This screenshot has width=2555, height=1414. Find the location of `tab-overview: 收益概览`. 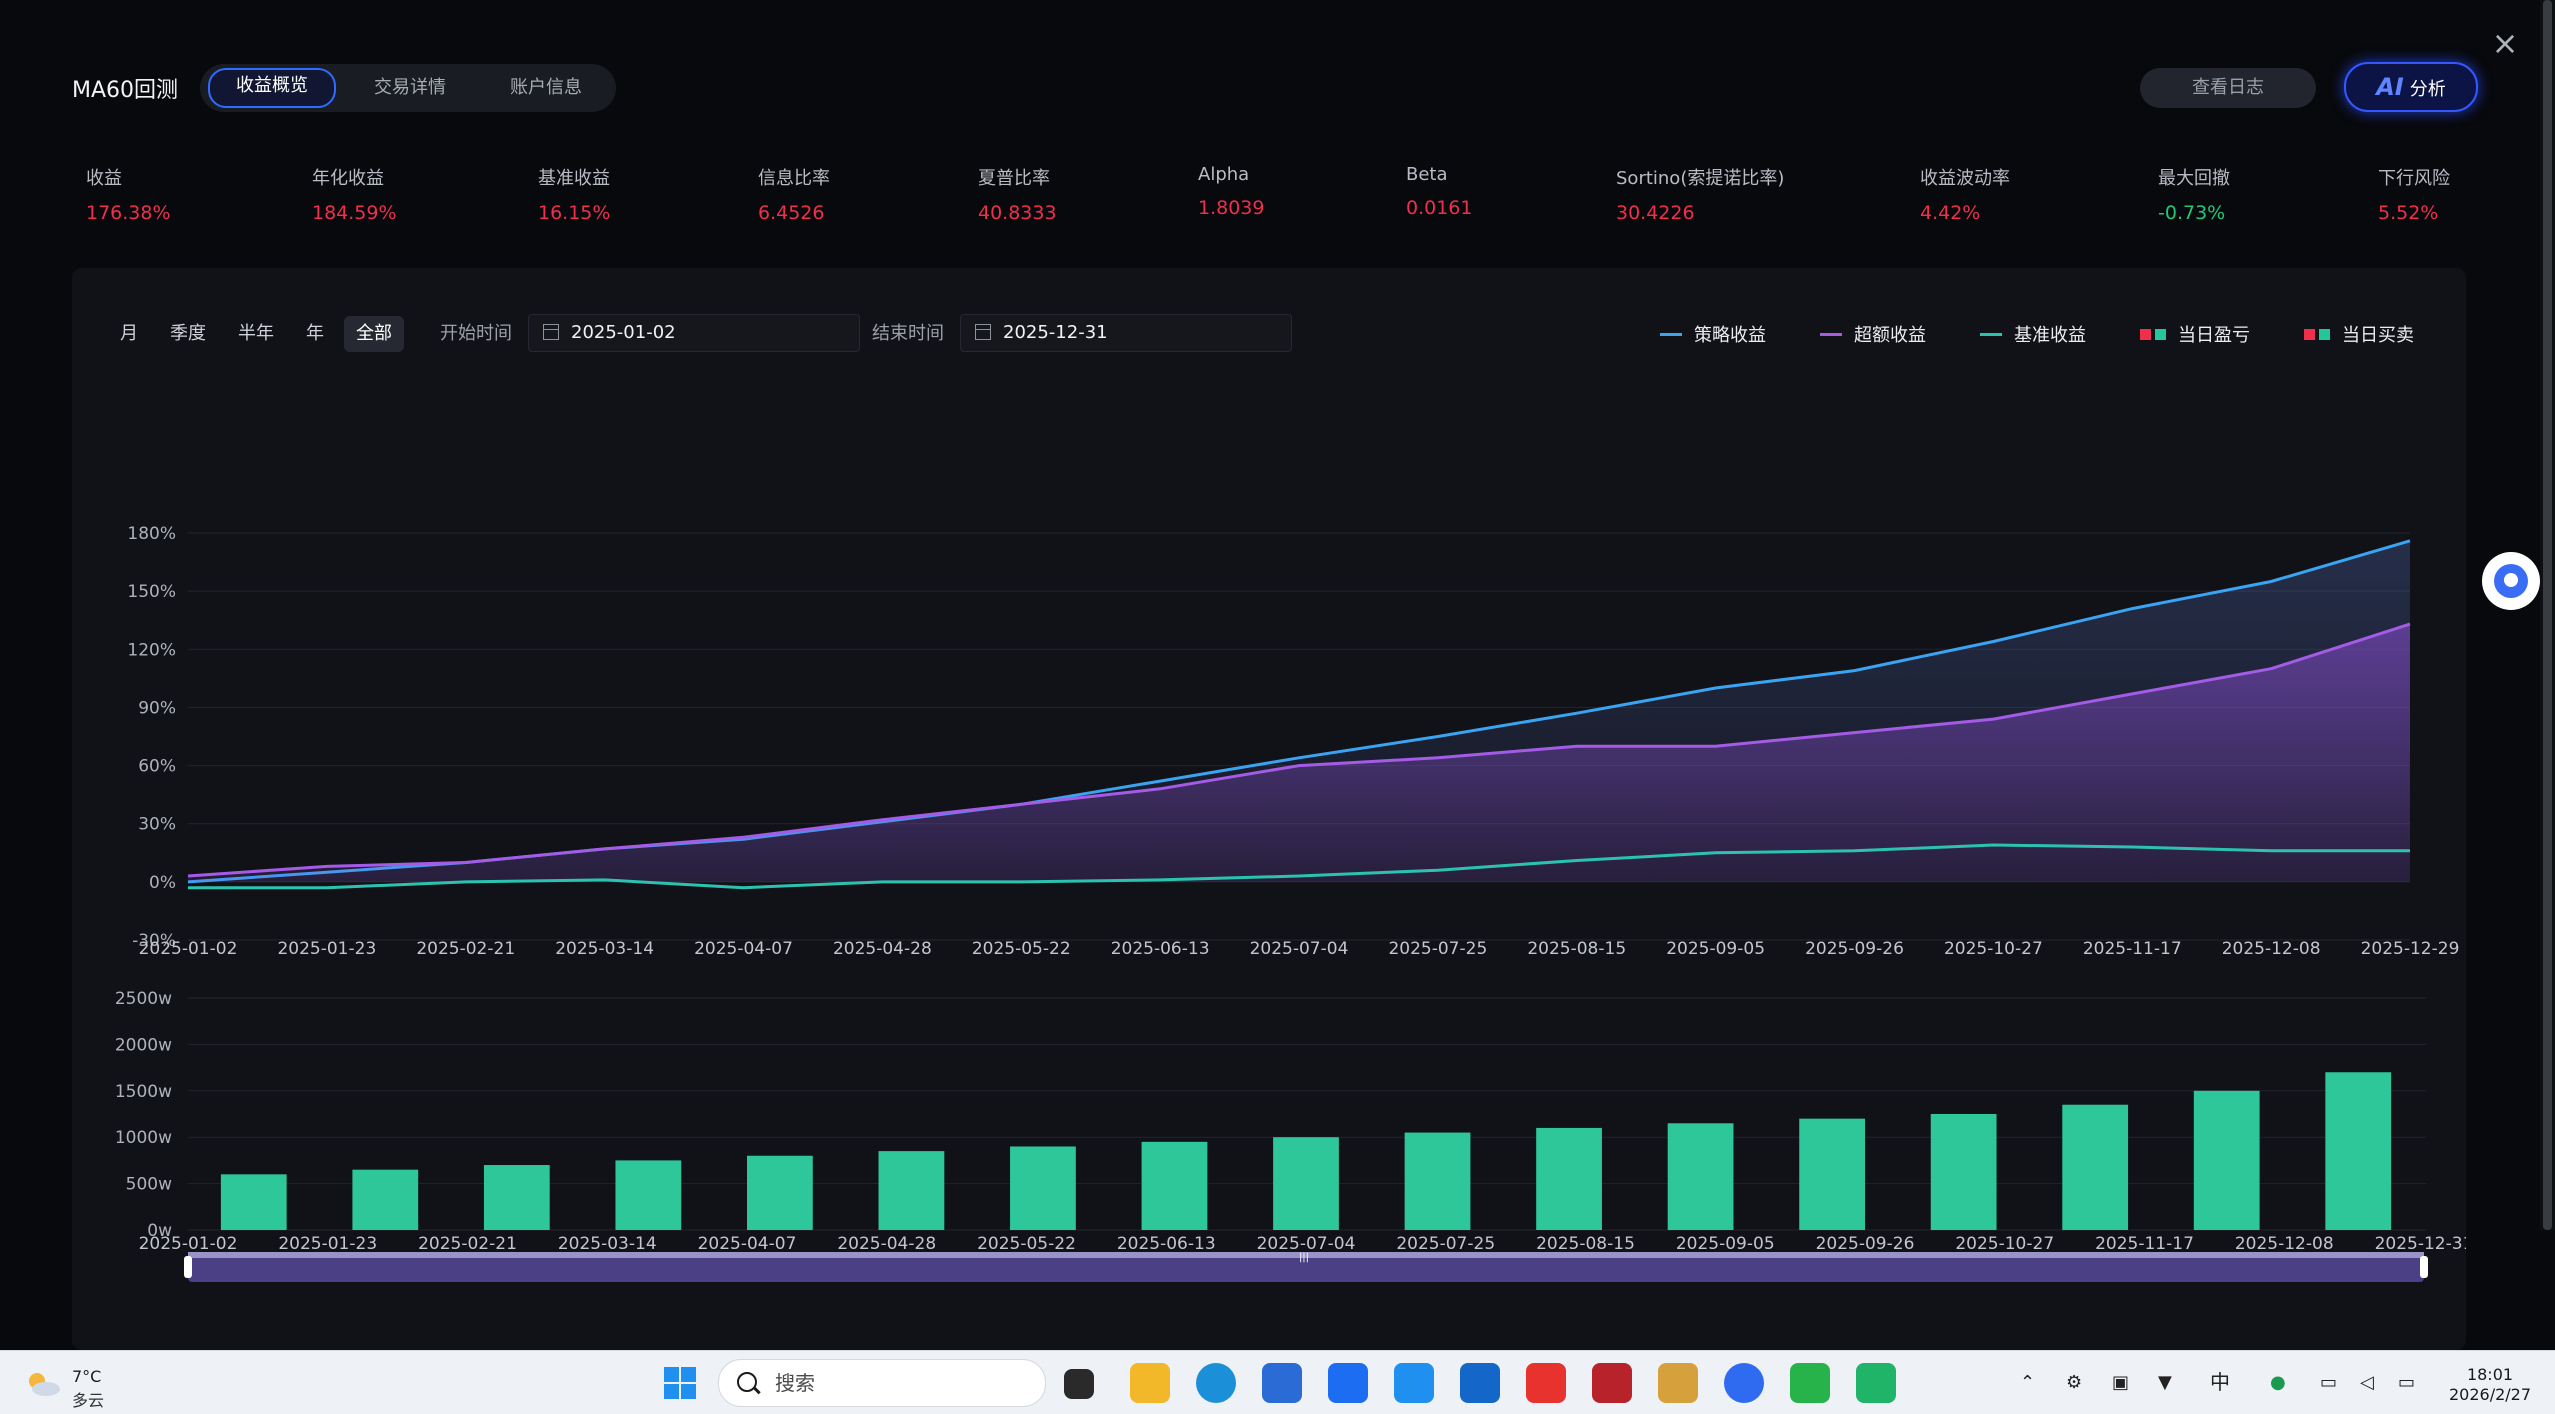

tab-overview: 收益概览 is located at coordinates (272, 88).